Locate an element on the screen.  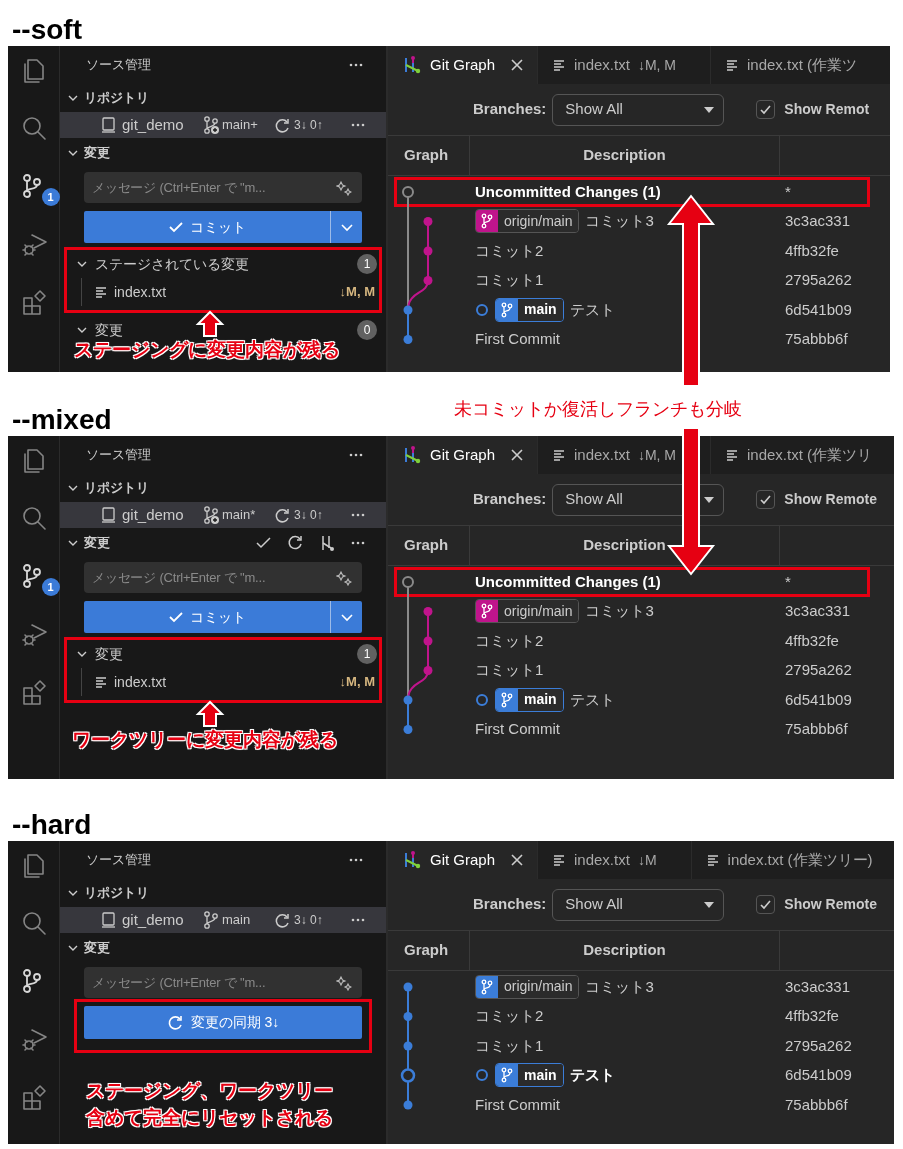
branch-name: main+ is located at coordinates (247, 125).